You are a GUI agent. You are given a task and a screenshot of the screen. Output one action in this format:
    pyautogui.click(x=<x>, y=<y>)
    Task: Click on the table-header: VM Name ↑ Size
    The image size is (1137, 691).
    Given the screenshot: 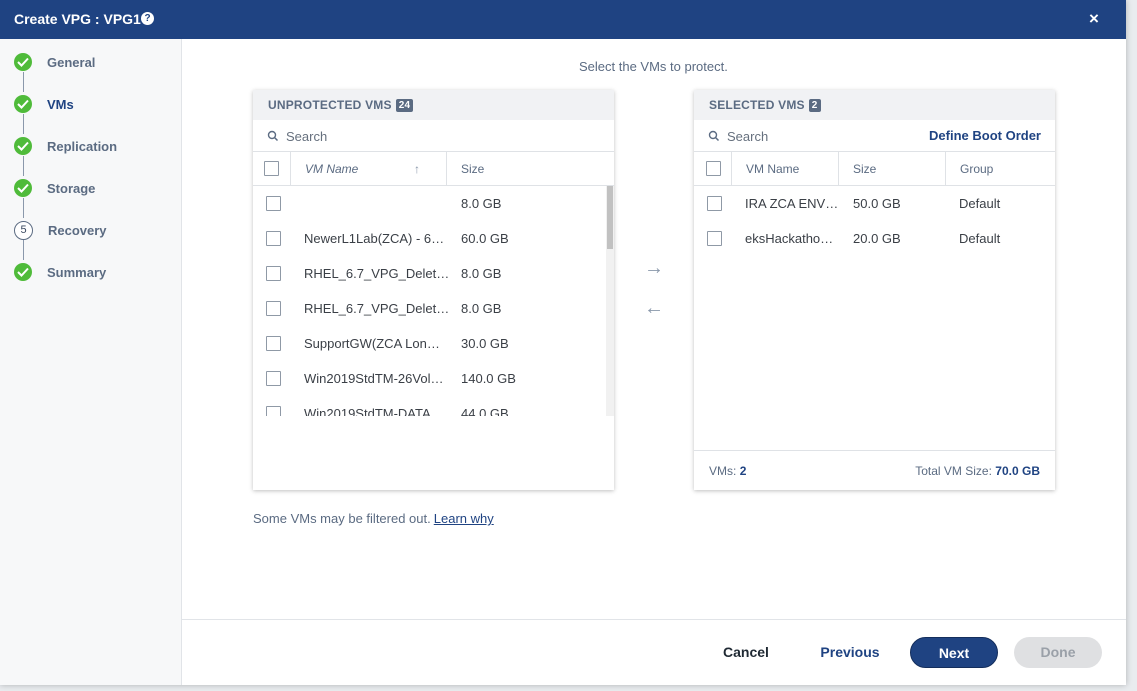 What is the action you would take?
    pyautogui.click(x=433, y=169)
    